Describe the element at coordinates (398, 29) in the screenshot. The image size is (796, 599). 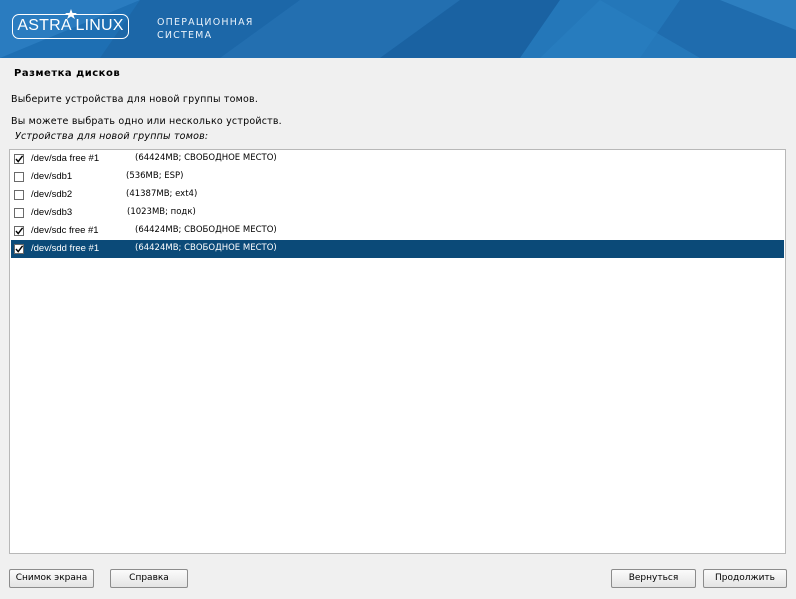
I see `header-banner: ASTRA LINUX ОПЕРАЦИОННАЯ СИСТЕМА` at that location.